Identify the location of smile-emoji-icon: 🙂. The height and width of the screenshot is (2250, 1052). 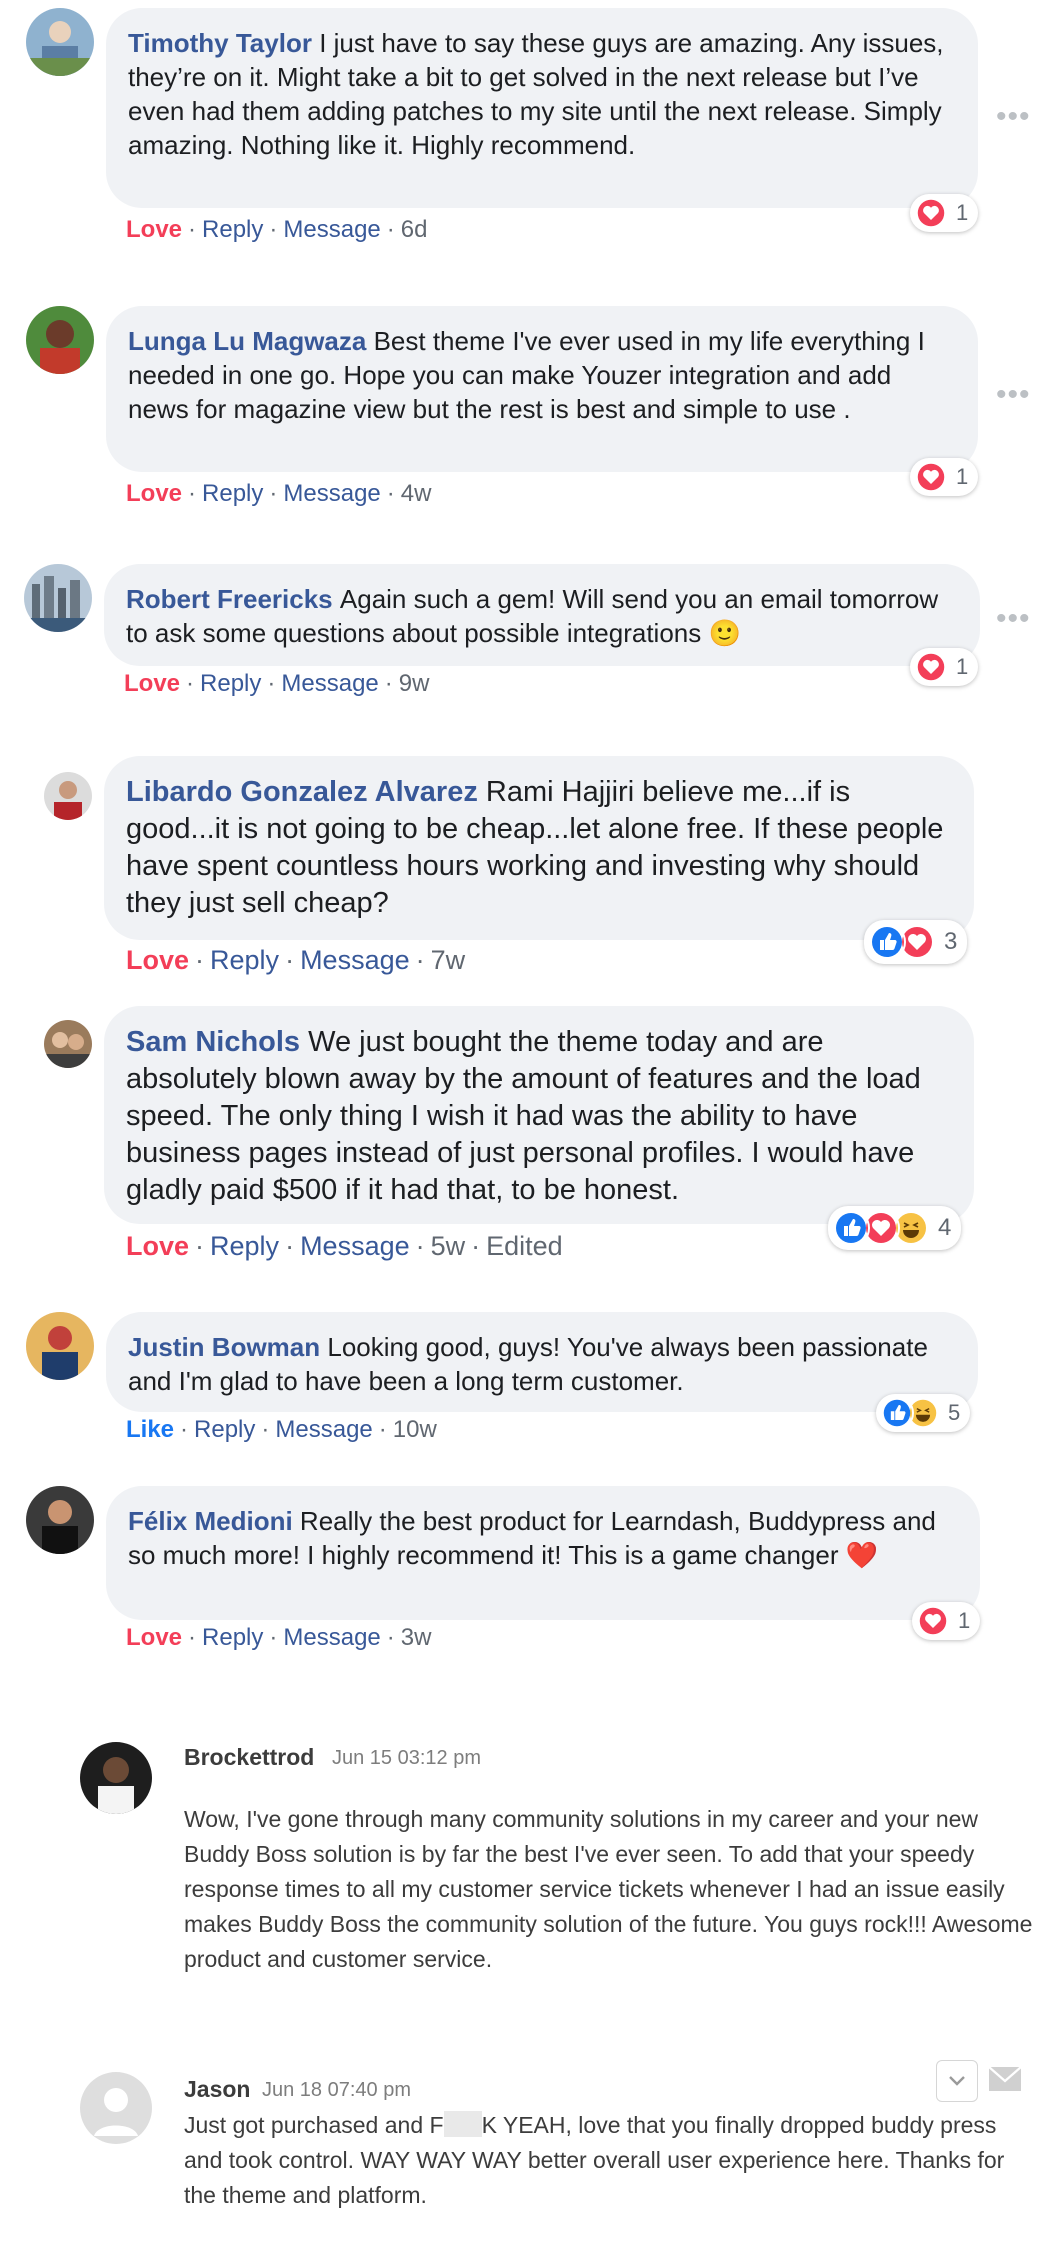
(724, 633).